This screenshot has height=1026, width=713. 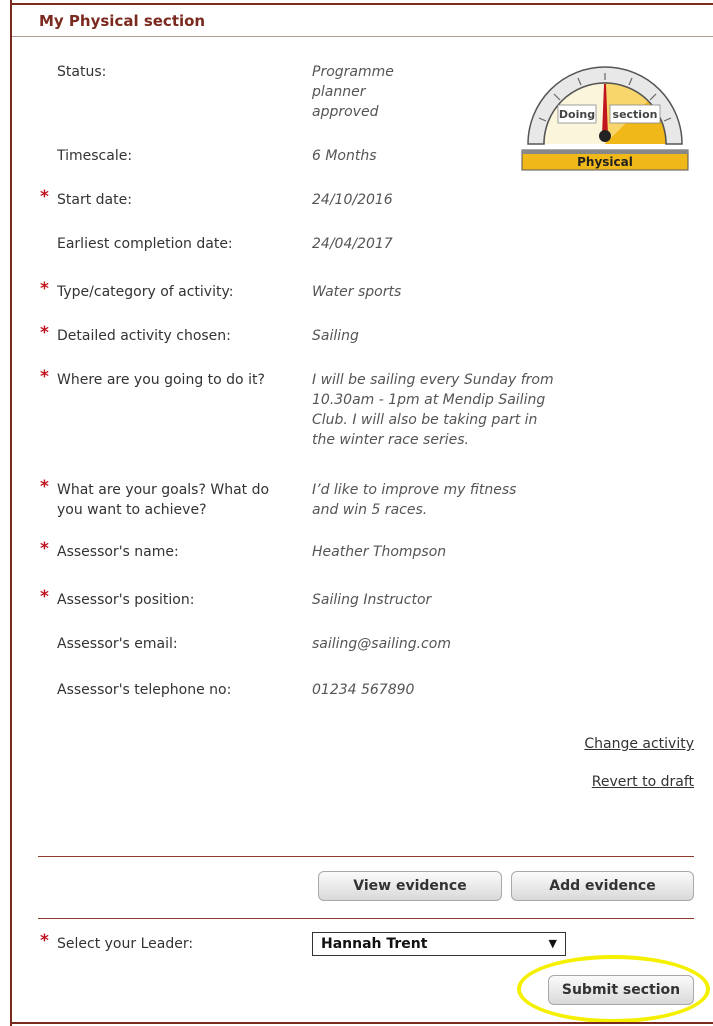 I want to click on field-value: Programme planner approved, so click(x=353, y=92).